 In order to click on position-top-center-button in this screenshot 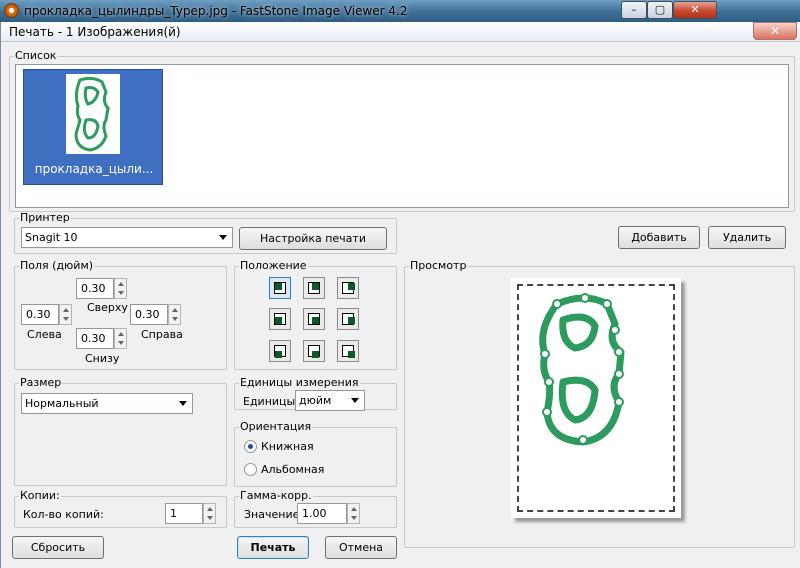, I will do `click(314, 288)`.